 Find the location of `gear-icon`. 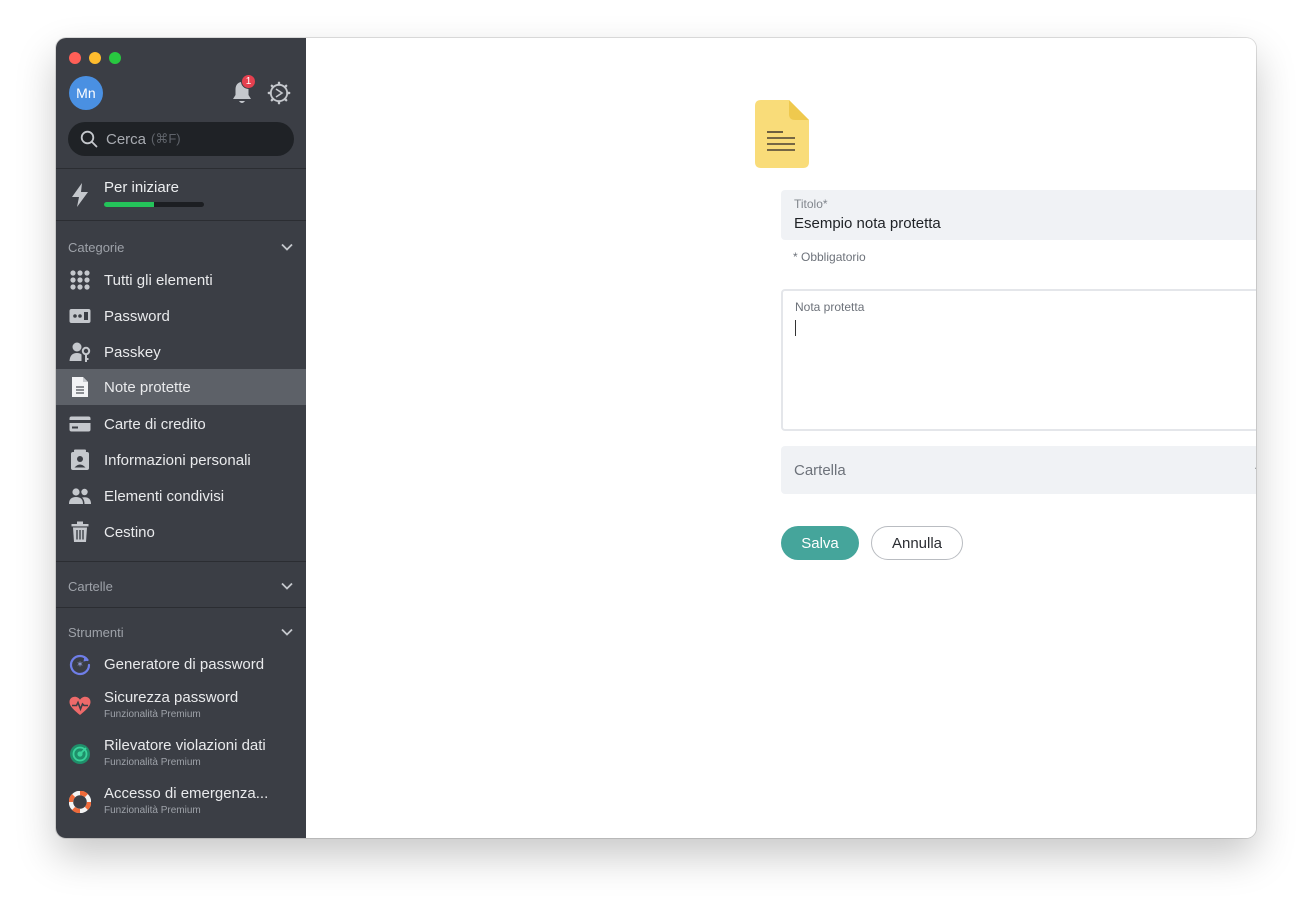

gear-icon is located at coordinates (279, 93).